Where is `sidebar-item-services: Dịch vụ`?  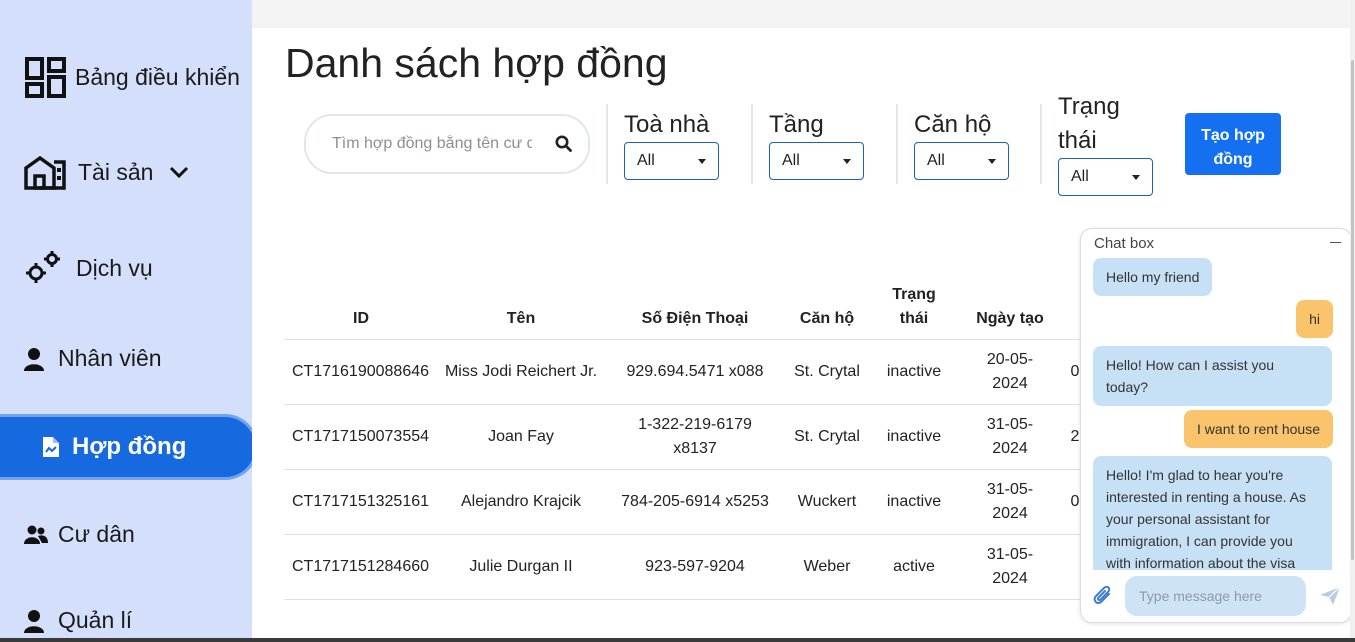
sidebar-item-services: Dịch vụ is located at coordinates (88, 268).